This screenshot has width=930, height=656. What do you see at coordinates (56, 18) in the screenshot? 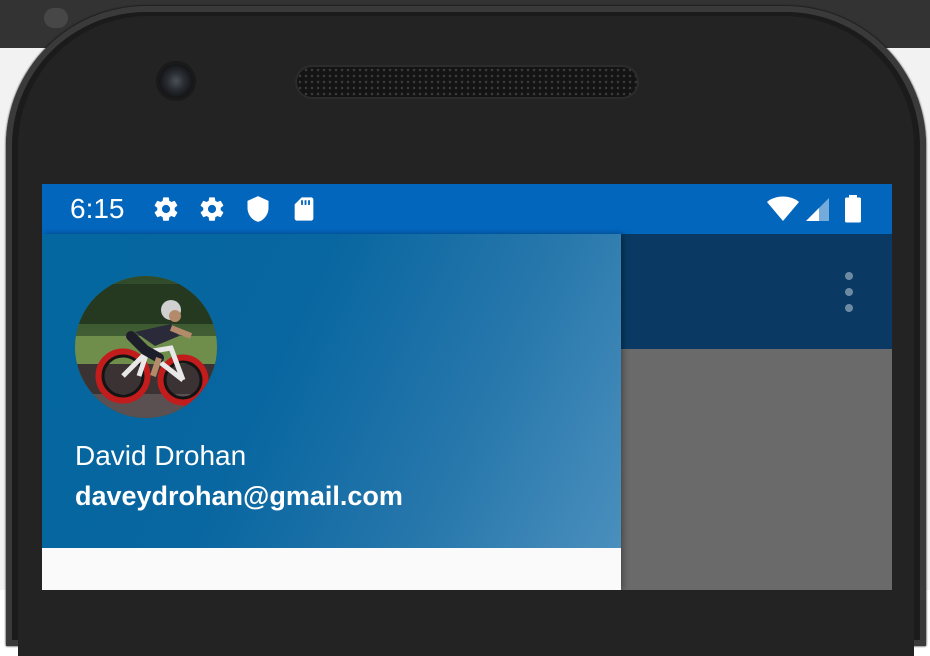
I see `desktop-rotate-icon` at bounding box center [56, 18].